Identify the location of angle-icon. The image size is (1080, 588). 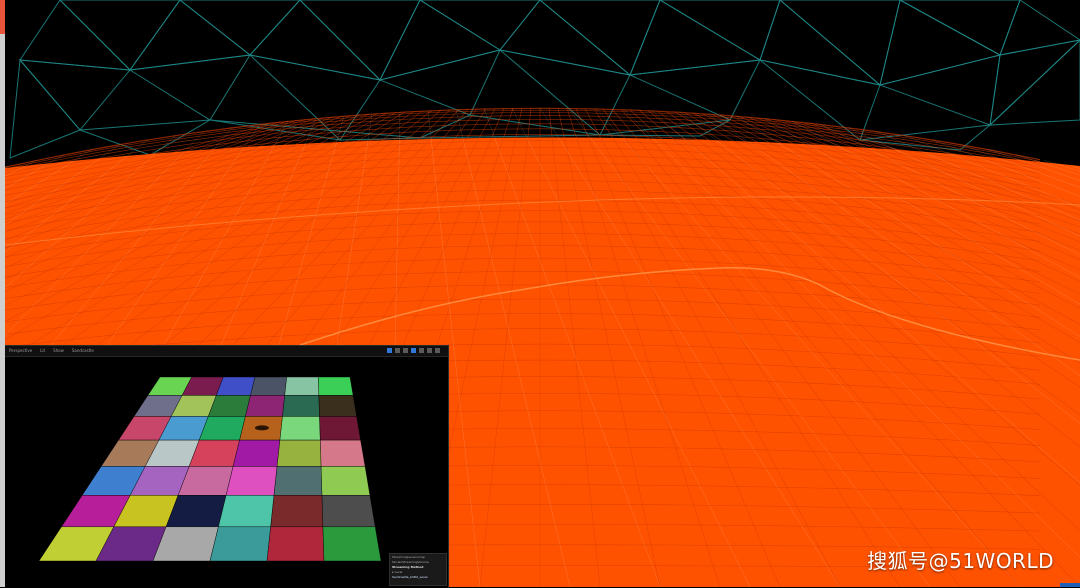
(421, 350).